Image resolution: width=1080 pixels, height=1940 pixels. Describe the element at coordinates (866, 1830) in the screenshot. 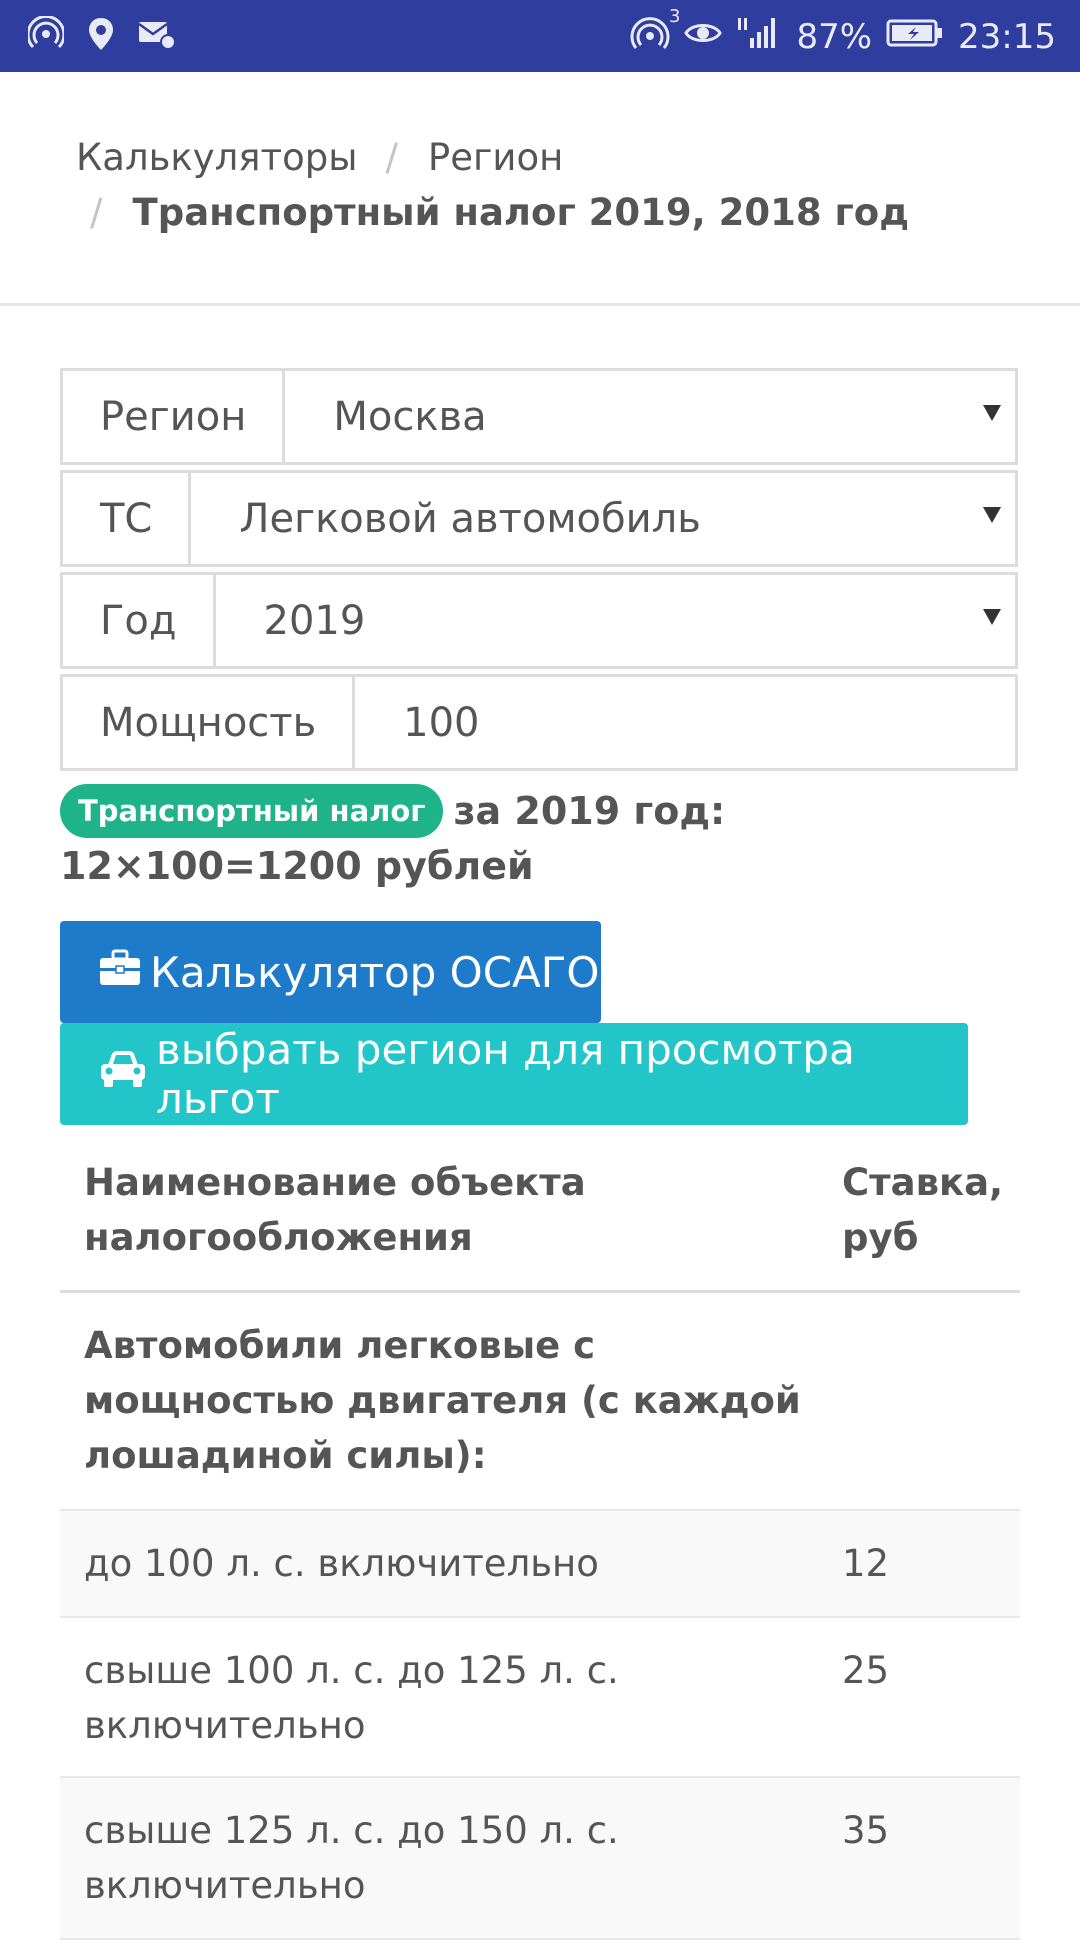

I see `row-rate: 35` at that location.